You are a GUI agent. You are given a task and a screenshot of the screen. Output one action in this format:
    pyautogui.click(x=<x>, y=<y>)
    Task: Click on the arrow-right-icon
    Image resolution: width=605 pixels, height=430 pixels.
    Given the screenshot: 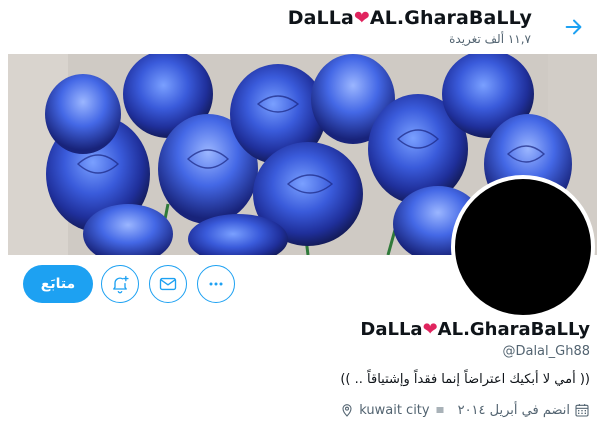 What is the action you would take?
    pyautogui.click(x=573, y=27)
    